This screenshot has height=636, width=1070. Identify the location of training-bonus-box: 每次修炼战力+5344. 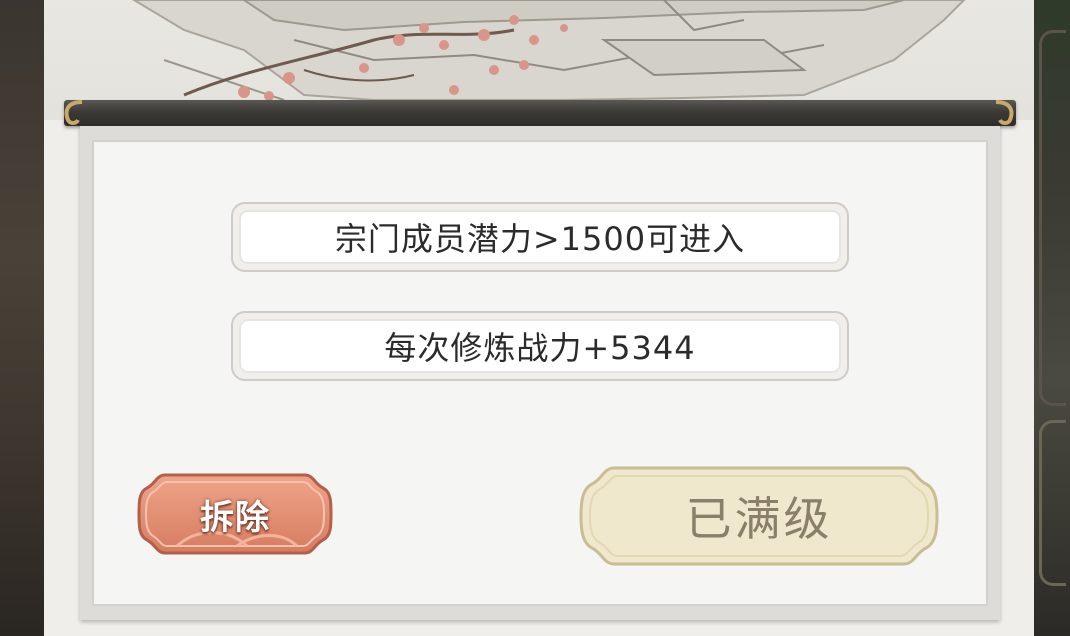
(540, 346).